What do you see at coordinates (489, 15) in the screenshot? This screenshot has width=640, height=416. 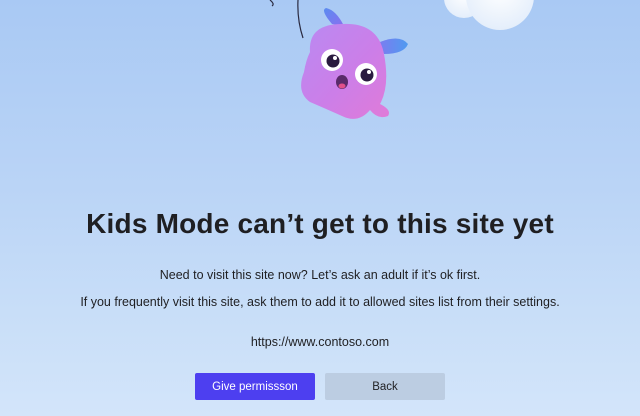 I see `cloud-icon` at bounding box center [489, 15].